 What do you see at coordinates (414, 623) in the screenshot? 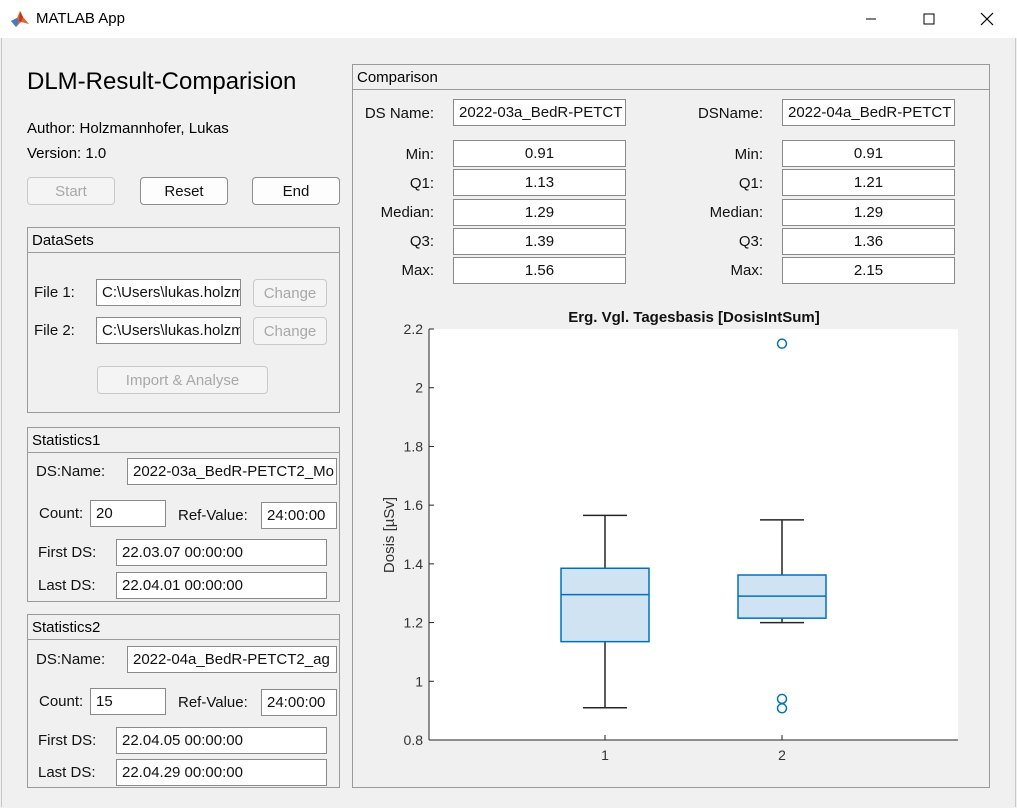
I see `y-tick-label: 1.2` at bounding box center [414, 623].